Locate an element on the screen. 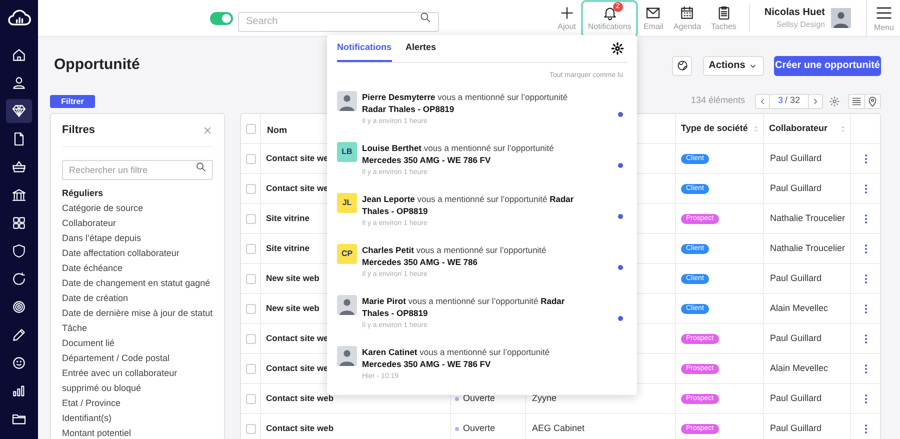 The height and width of the screenshot is (439, 900). grid-icon is located at coordinates (19, 223).